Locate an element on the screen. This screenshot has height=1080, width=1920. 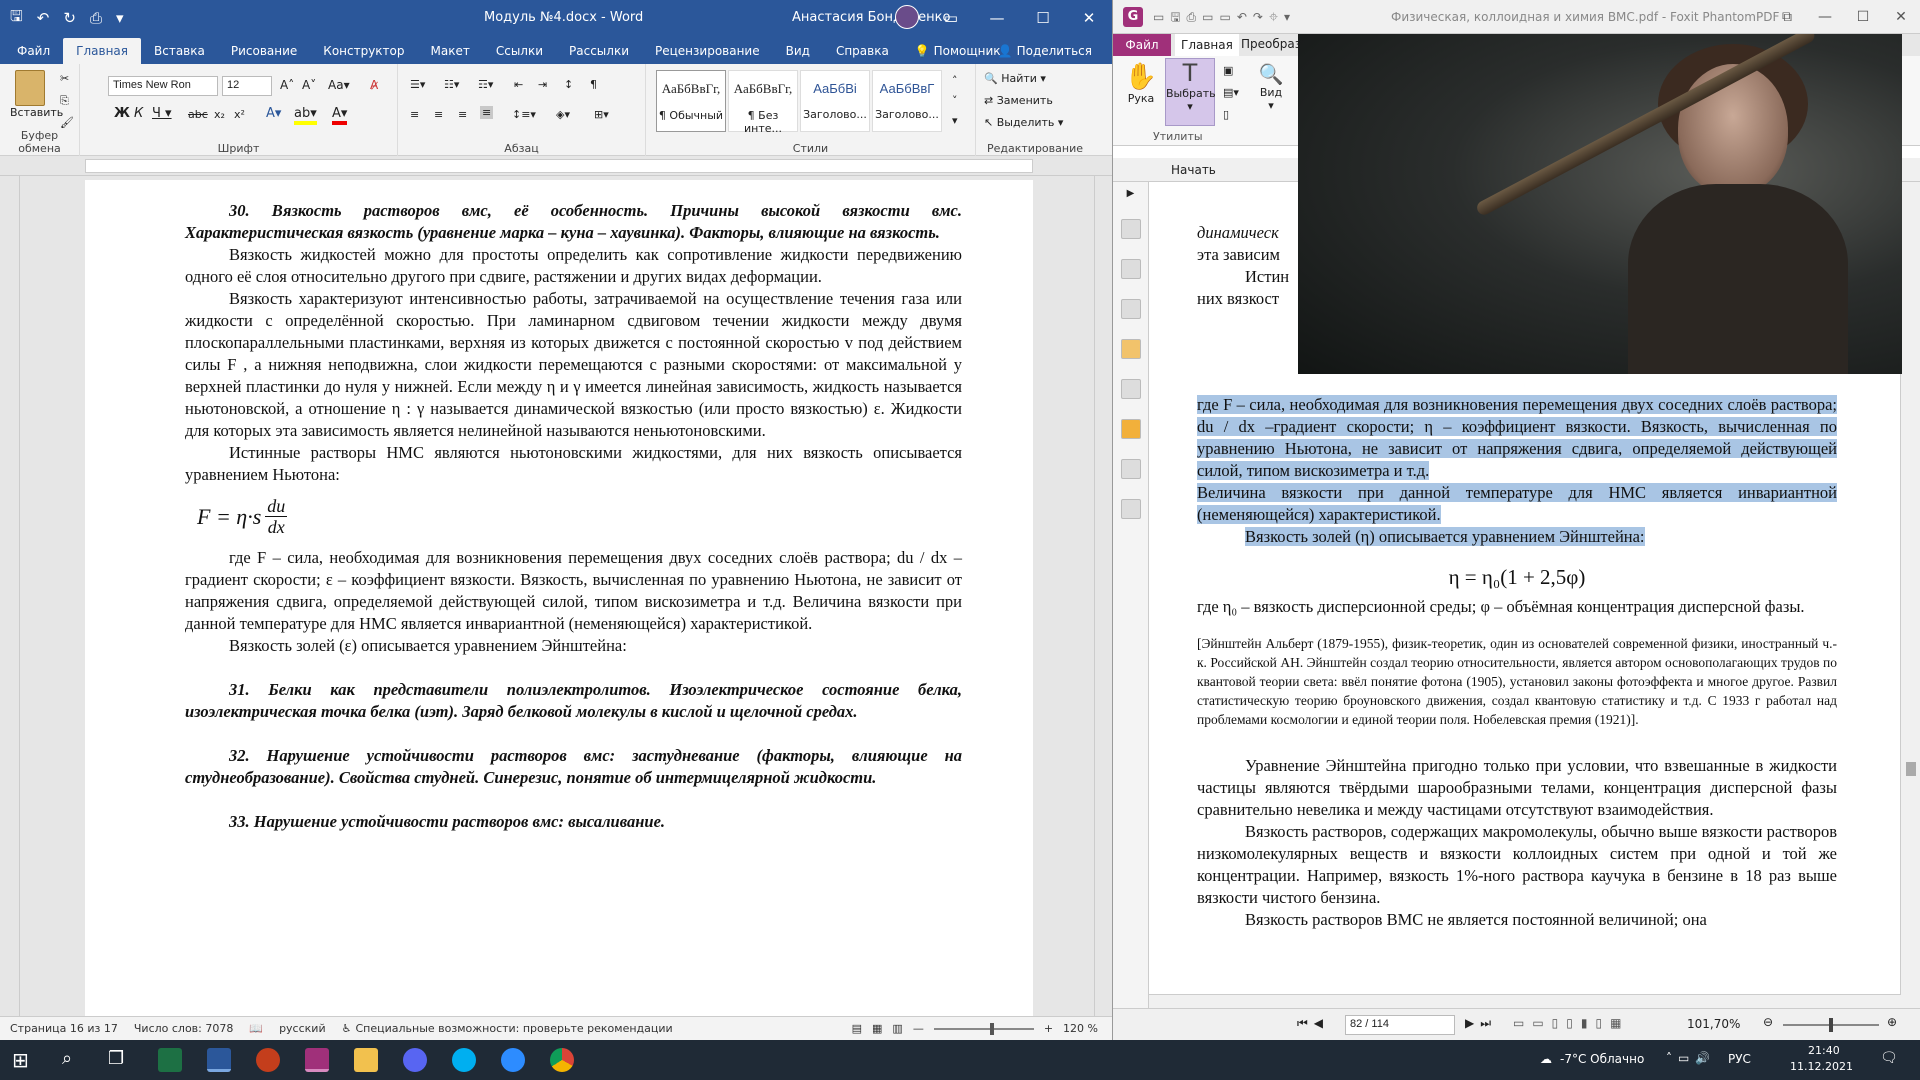
page-count: Страница 16 из 17 is located at coordinates (64, 1028).